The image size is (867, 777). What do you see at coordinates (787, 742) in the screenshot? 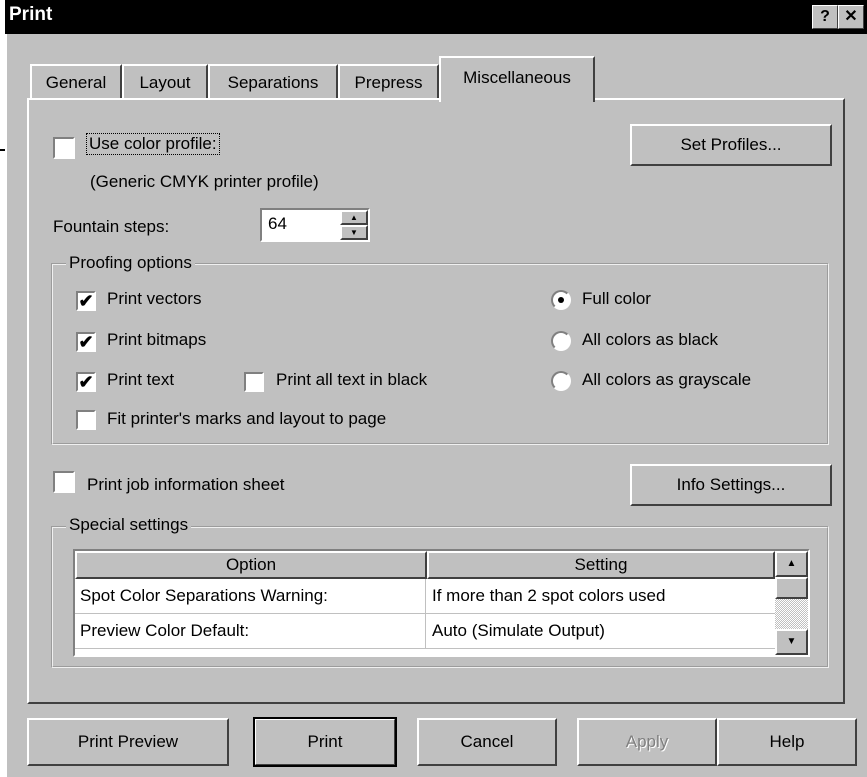
I see `help-button: Help` at bounding box center [787, 742].